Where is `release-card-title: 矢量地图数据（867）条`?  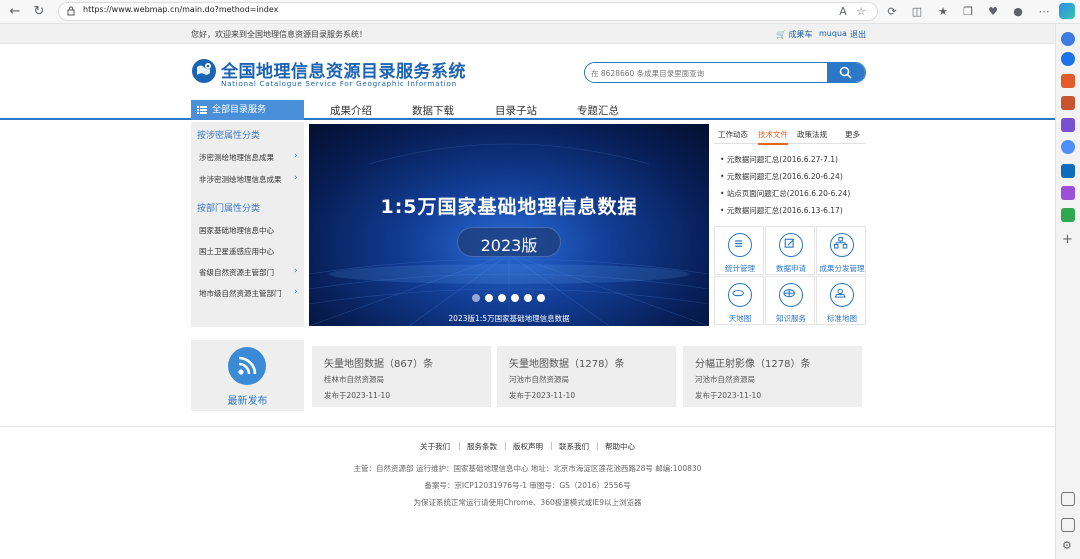 release-card-title: 矢量地图数据（867）条 is located at coordinates (379, 364).